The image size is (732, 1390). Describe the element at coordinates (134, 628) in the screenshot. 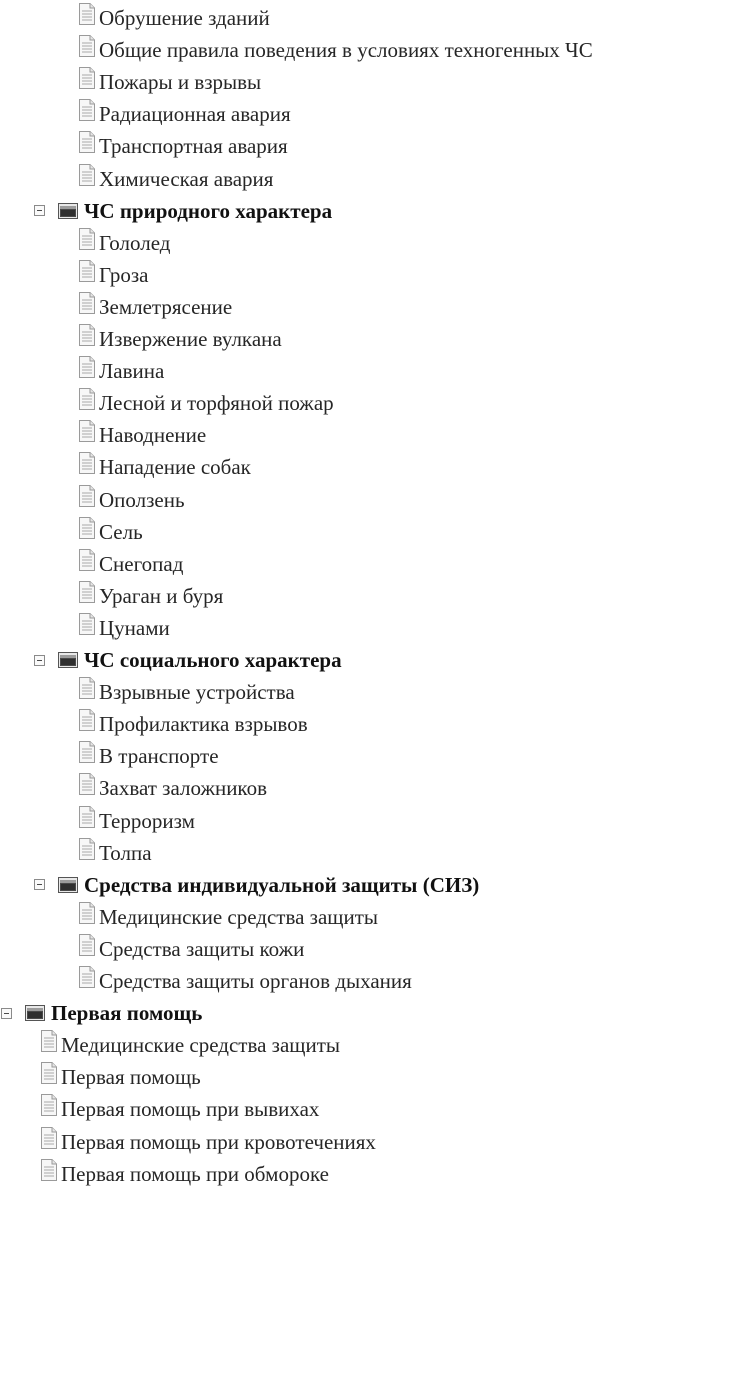

I see `tree-item-label: Цунами` at that location.